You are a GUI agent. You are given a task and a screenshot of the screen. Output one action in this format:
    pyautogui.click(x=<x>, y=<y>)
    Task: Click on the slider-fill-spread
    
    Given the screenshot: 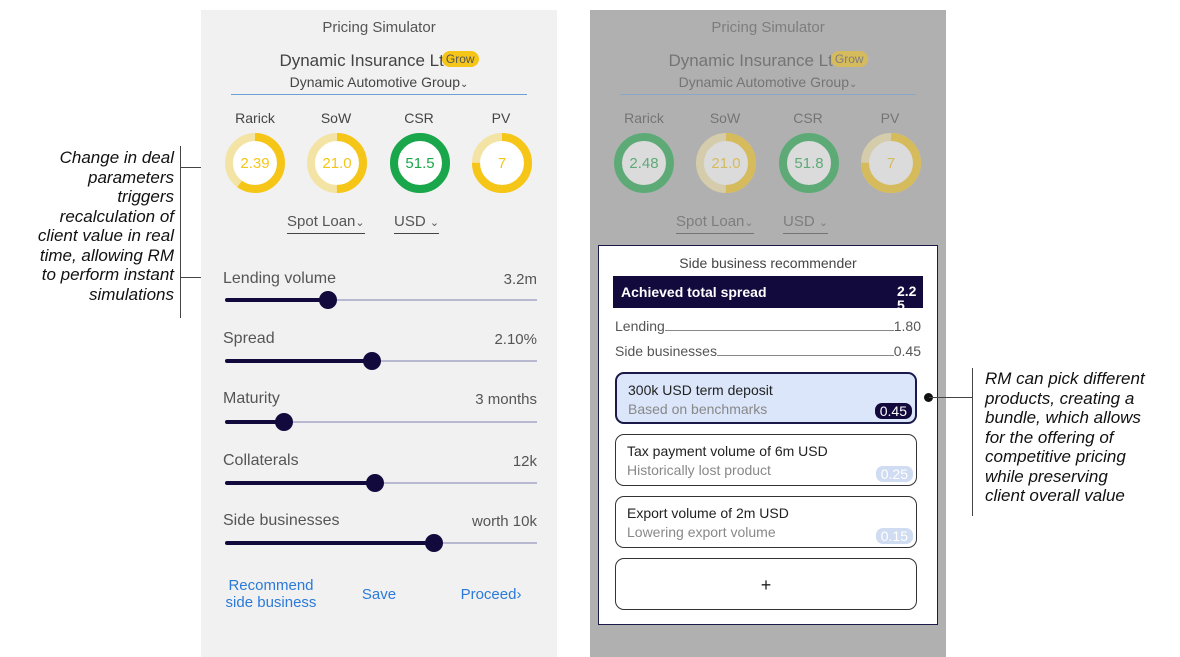 What is the action you would take?
    pyautogui.click(x=298, y=361)
    